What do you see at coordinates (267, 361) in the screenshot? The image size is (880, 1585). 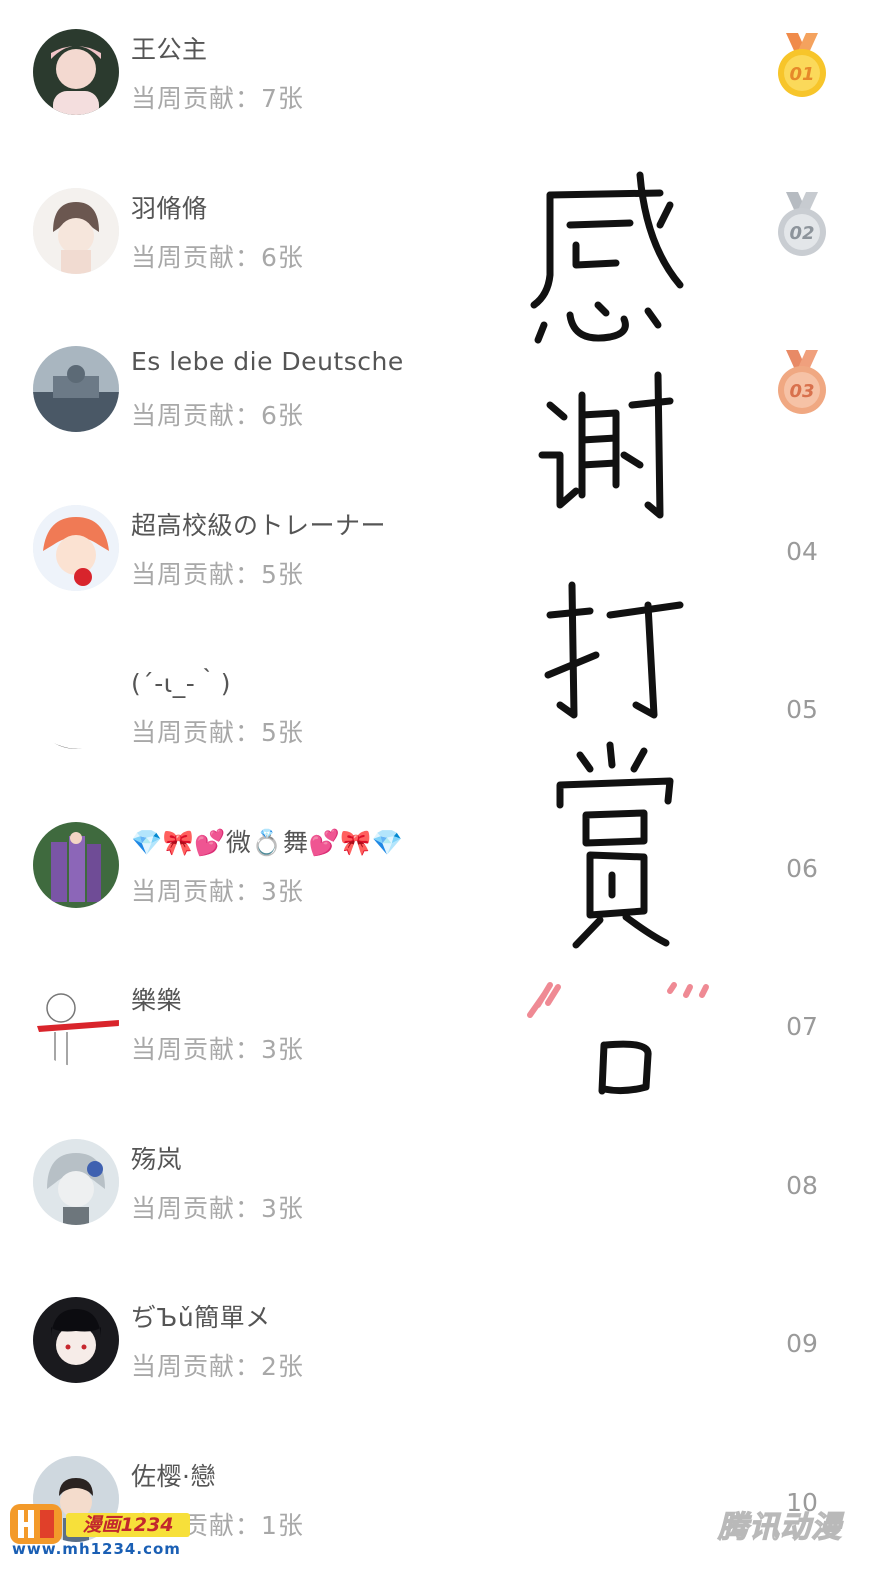 I see `user-name: Es lebe die Deutsche` at bounding box center [267, 361].